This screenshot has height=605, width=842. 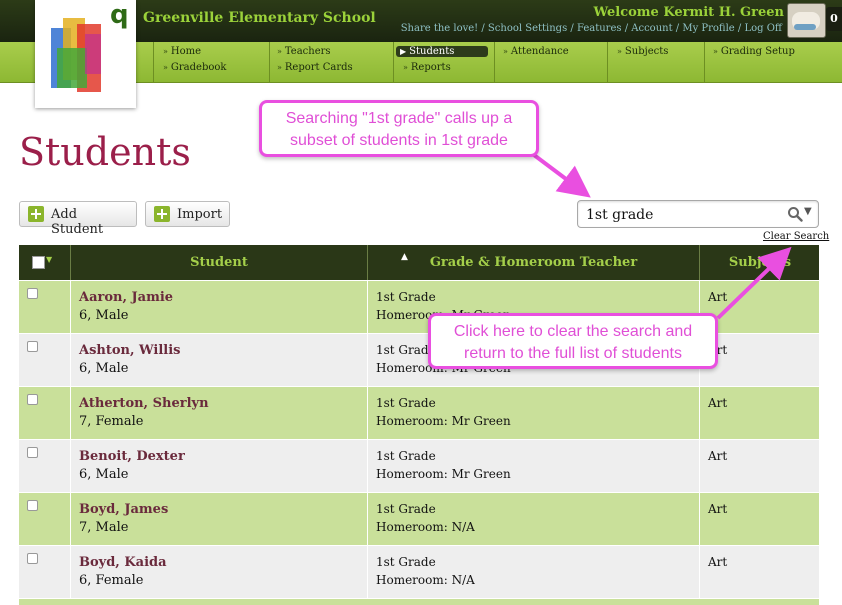 I want to click on annotation-arrows, so click(x=660, y=235).